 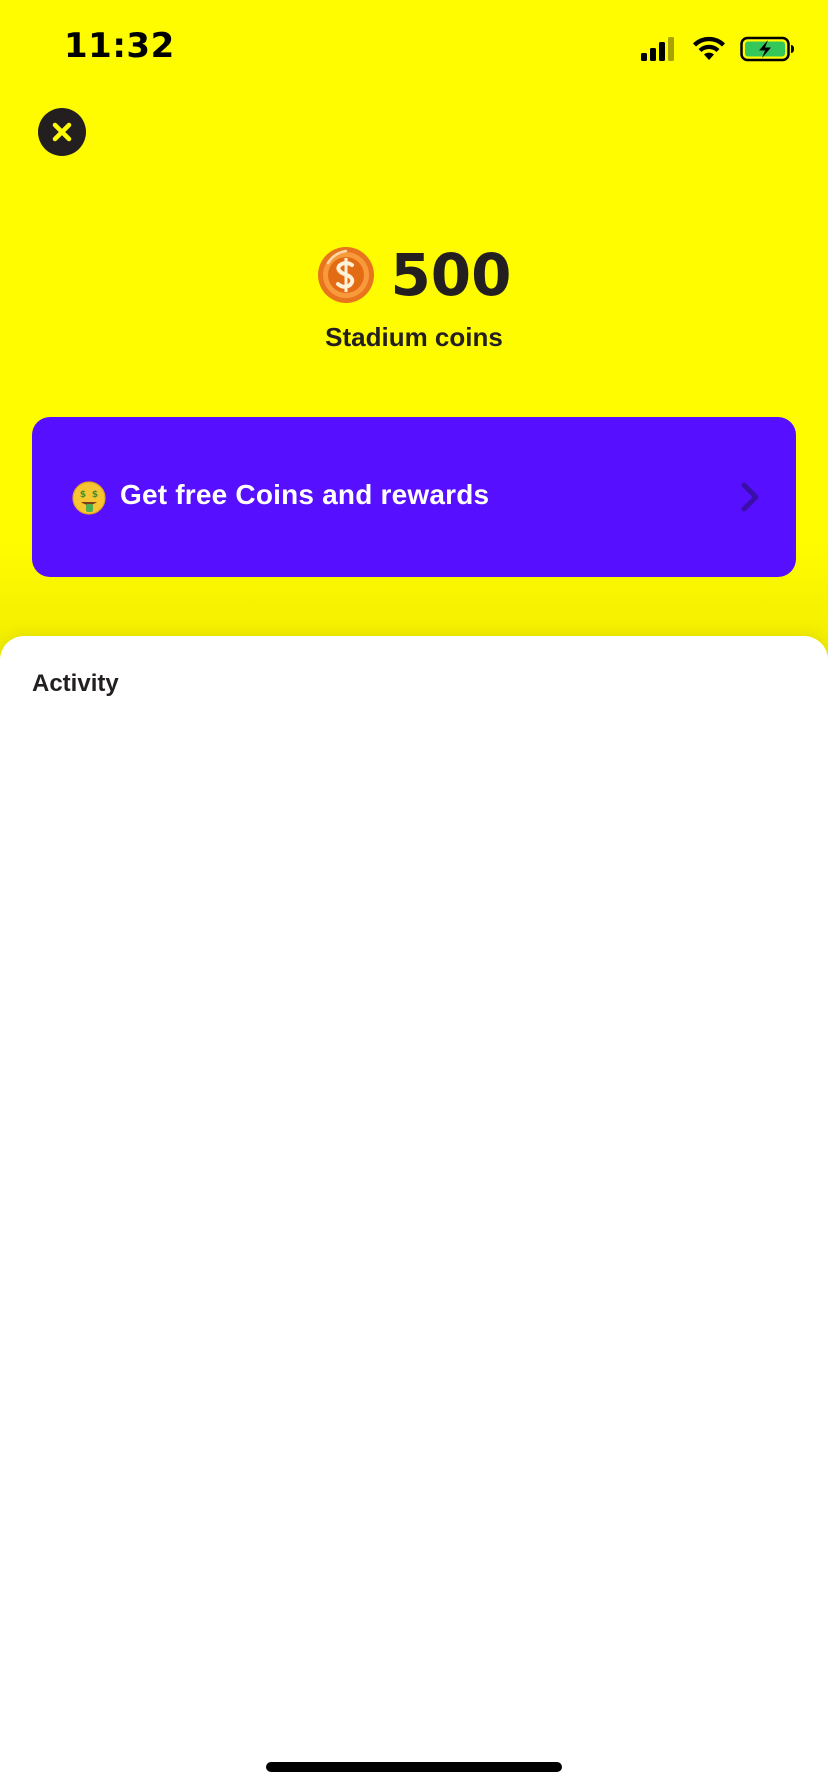 I want to click on close-icon, so click(x=62, y=132).